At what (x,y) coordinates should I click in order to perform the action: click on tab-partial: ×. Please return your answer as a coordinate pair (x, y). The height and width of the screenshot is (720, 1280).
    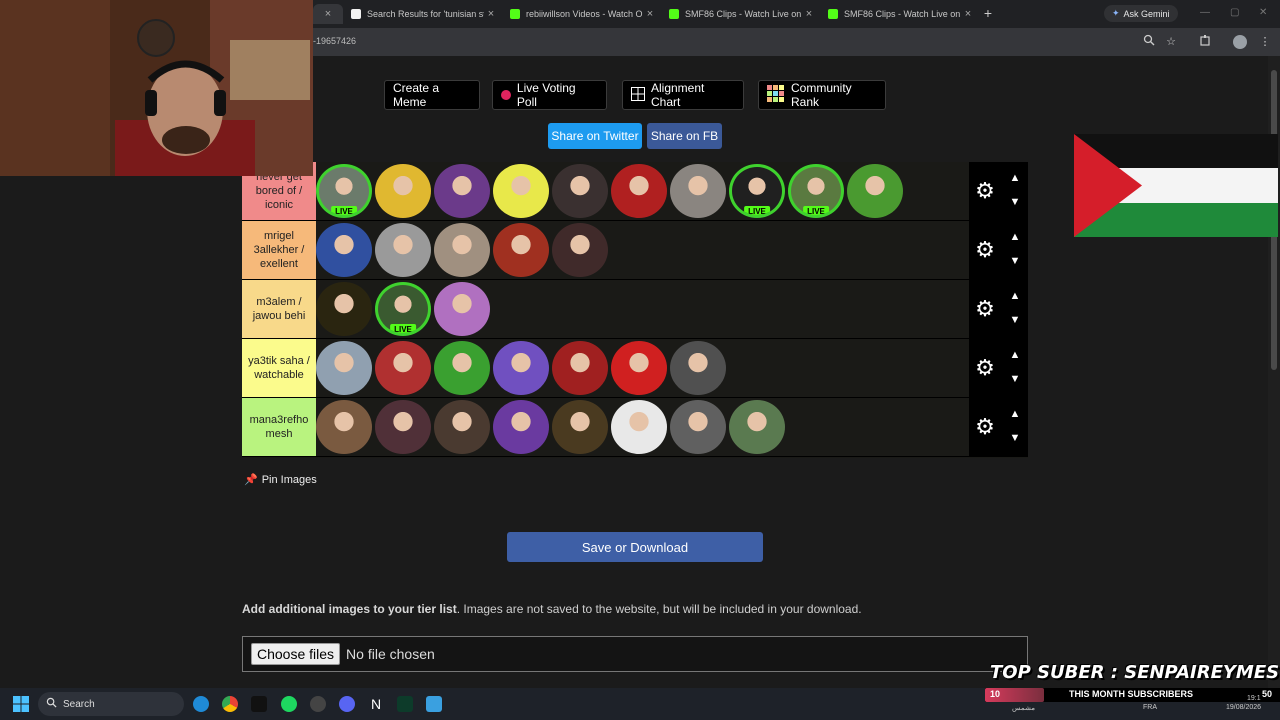
    Looking at the image, I should click on (328, 14).